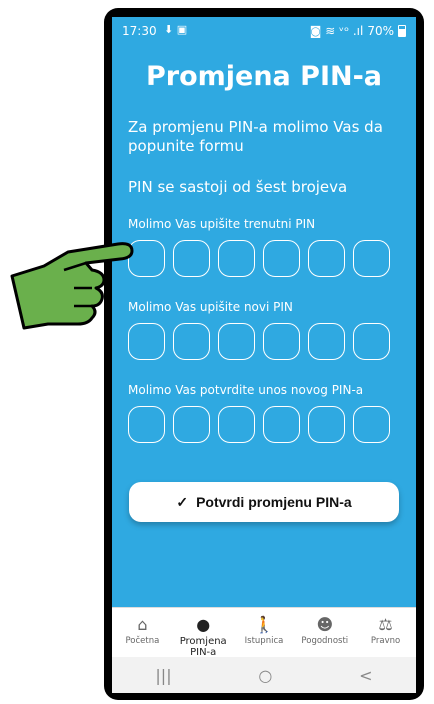 This screenshot has width=434, height=704. I want to click on battery-icon, so click(402, 31).